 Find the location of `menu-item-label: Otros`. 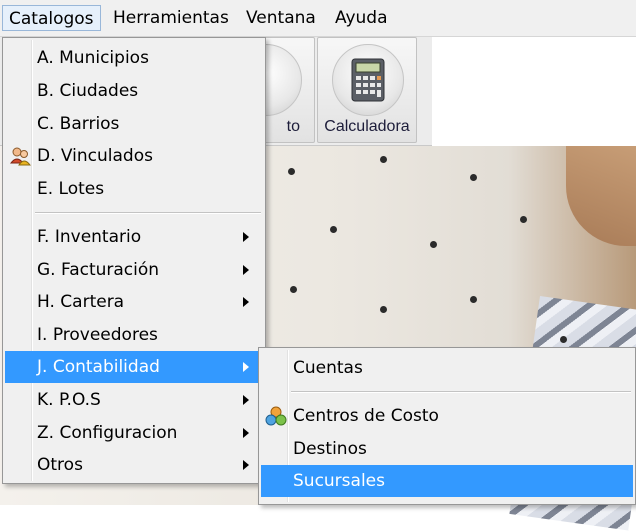

menu-item-label: Otros is located at coordinates (60, 465).